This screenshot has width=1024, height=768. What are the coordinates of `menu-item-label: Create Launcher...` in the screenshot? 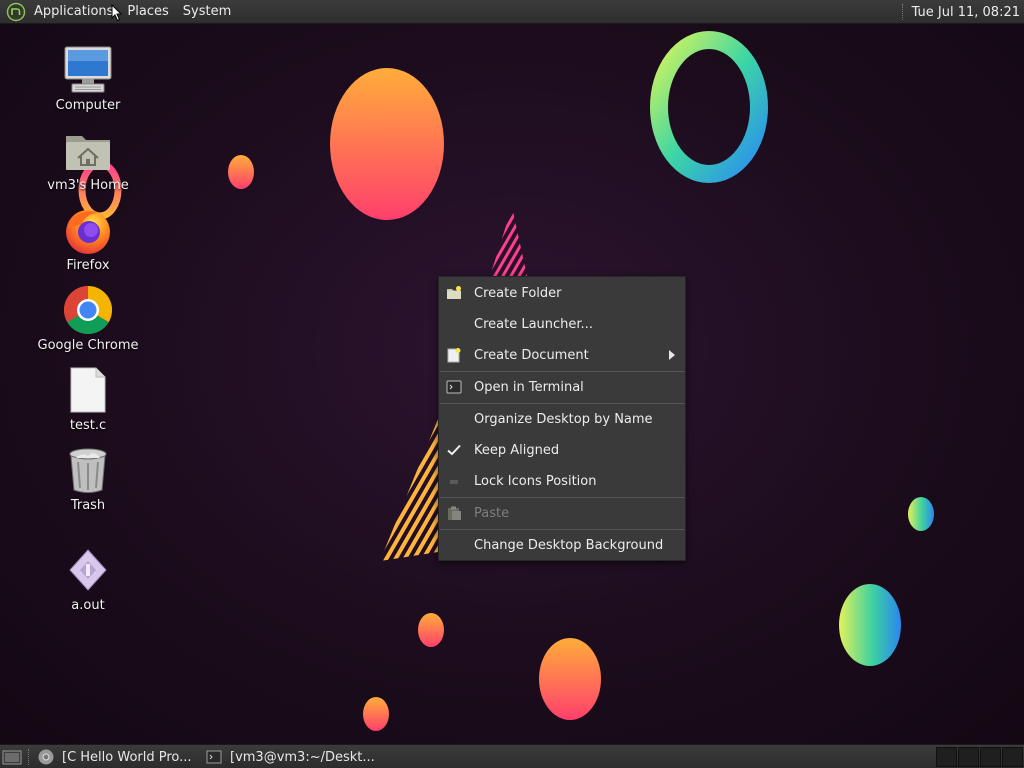 It's located at (533, 324).